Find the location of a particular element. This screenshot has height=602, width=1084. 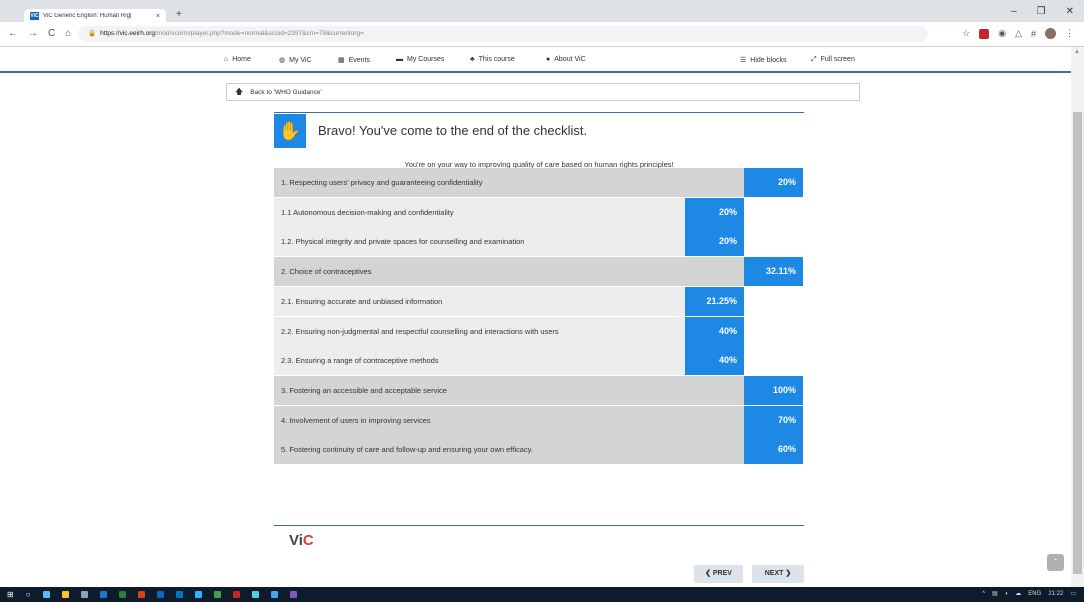

sitemap-icon: ♣ is located at coordinates (472, 59).